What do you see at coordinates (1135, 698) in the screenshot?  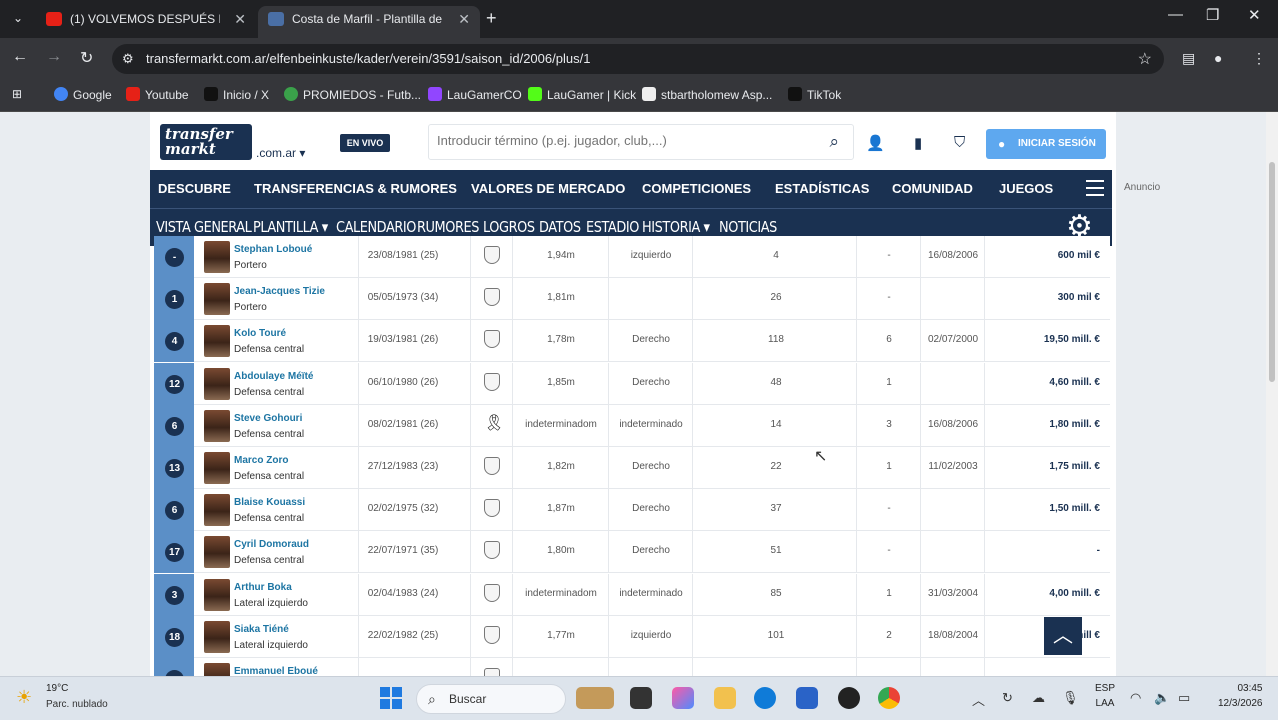 I see `wifi-icon: ◠` at bounding box center [1135, 698].